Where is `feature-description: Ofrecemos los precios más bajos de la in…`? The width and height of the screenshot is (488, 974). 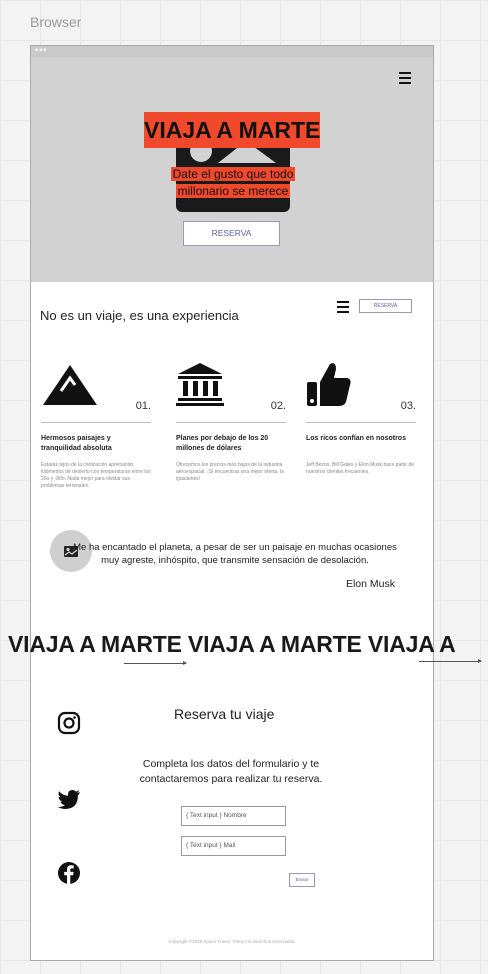 feature-description: Ofrecemos los precios más bajos de la in… is located at coordinates (230, 472).